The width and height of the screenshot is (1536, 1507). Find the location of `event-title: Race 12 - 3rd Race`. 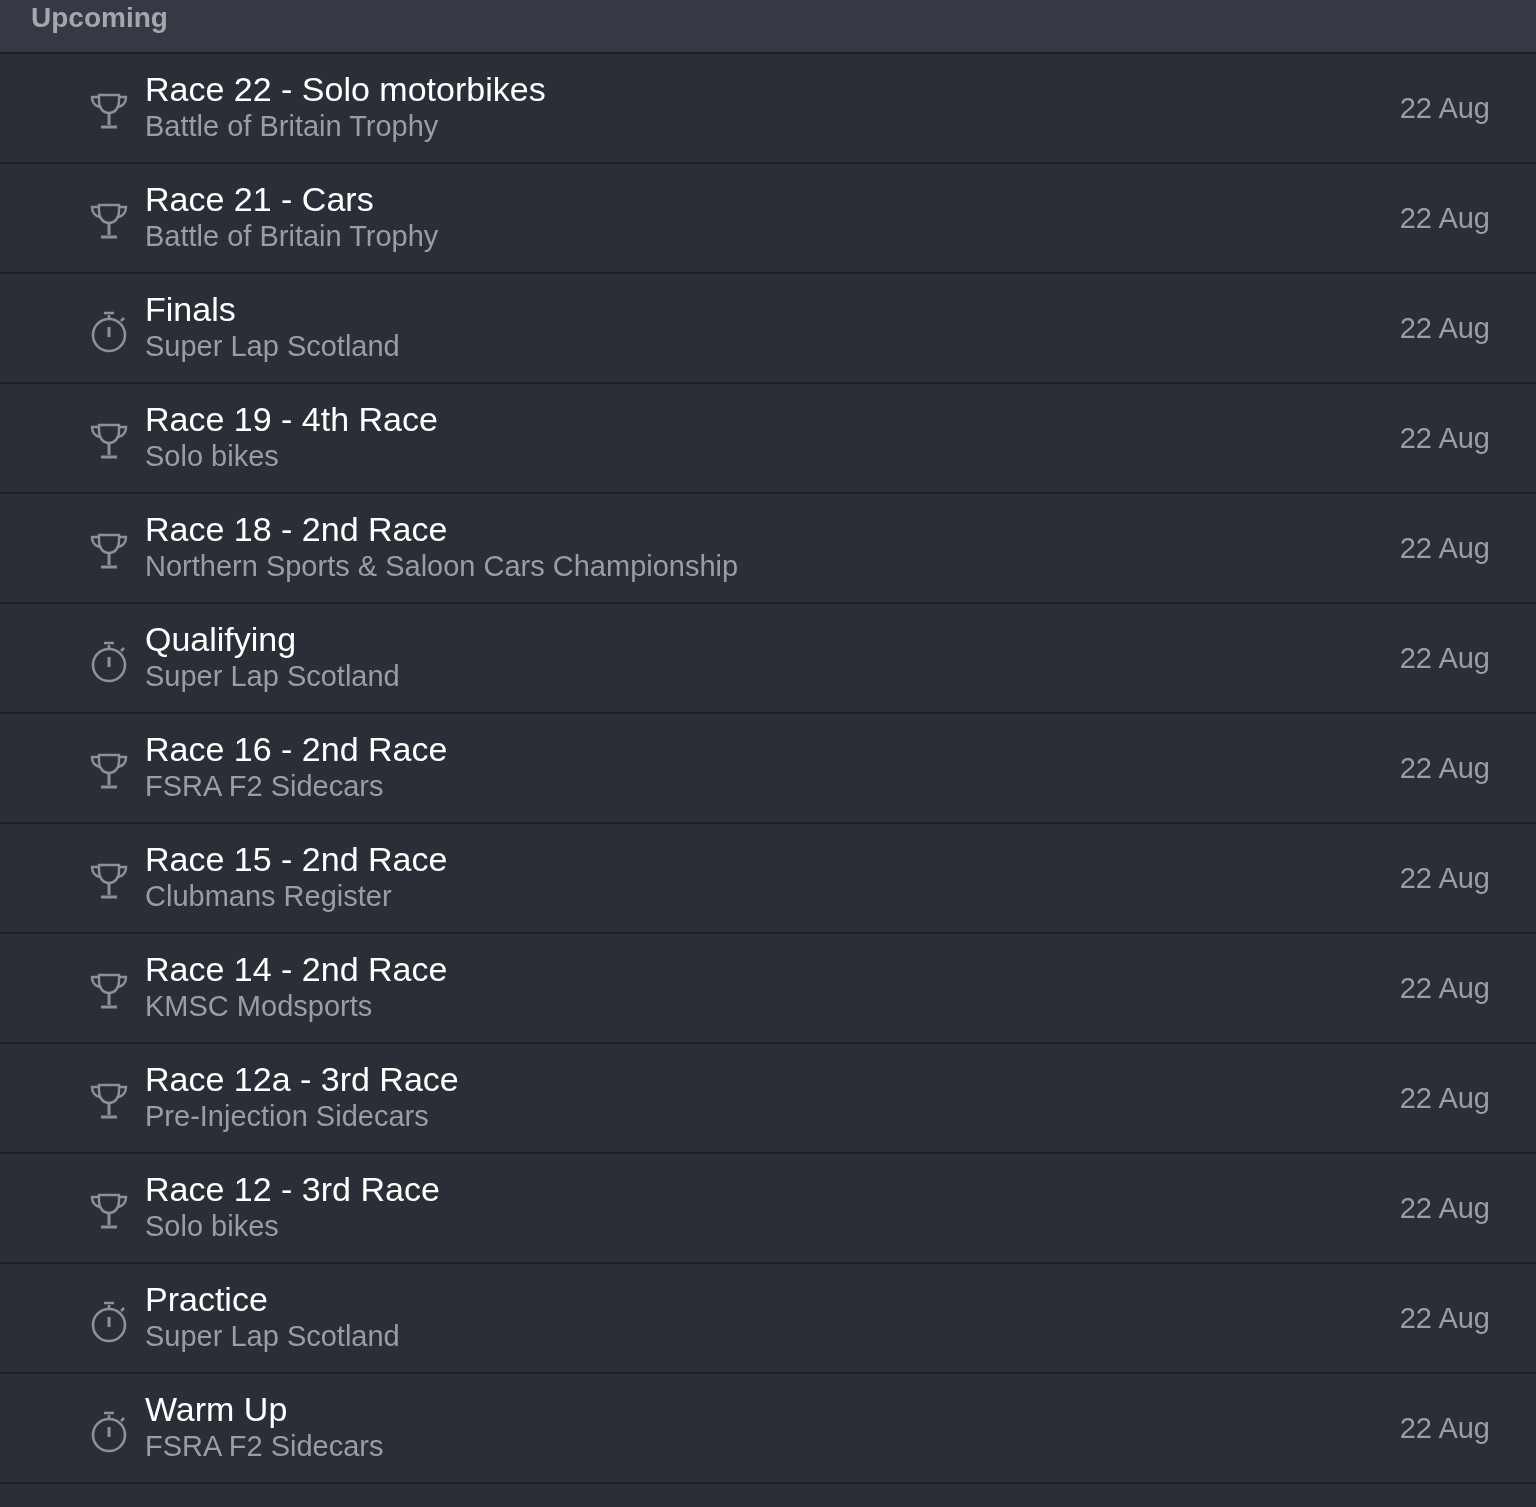

event-title: Race 12 - 3rd Race is located at coordinates (293, 1189).